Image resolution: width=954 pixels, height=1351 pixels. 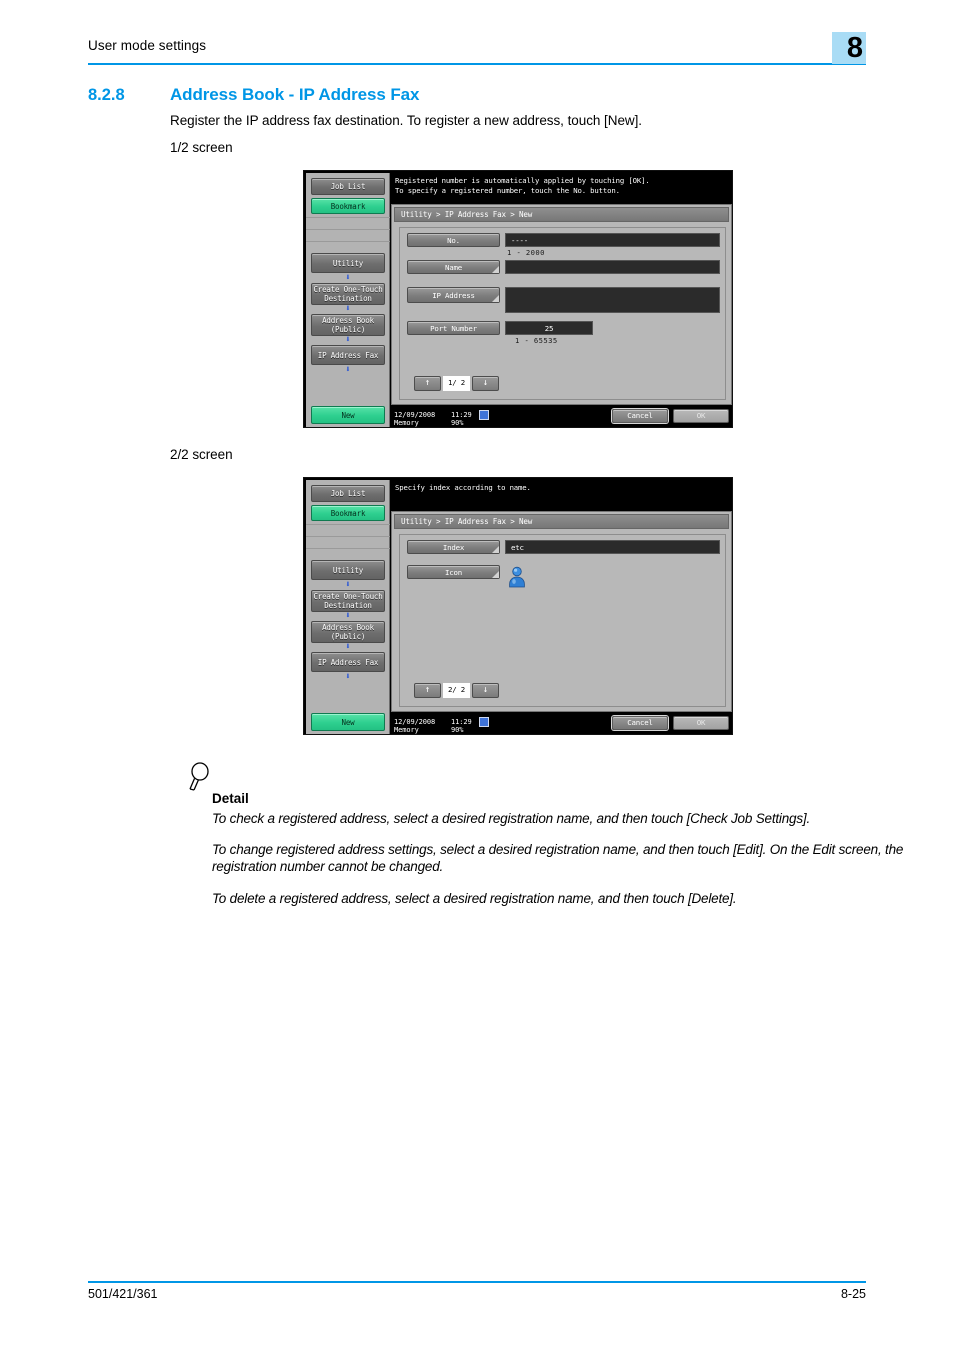 I want to click on no-value-field: ----, so click(x=612, y=240).